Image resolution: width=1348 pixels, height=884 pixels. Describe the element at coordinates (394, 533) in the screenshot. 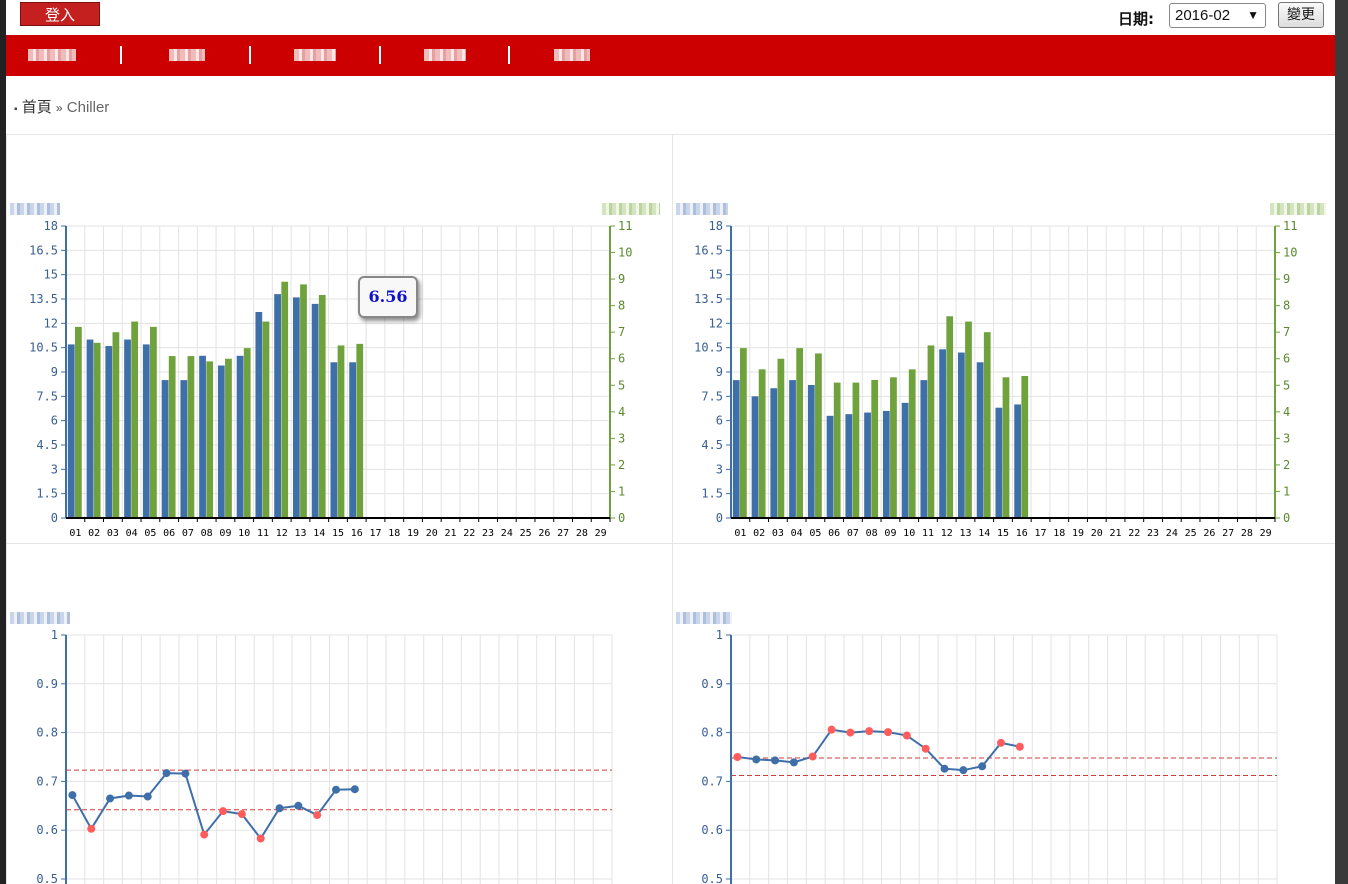

I see `chart1-x-tick-label: 18` at that location.